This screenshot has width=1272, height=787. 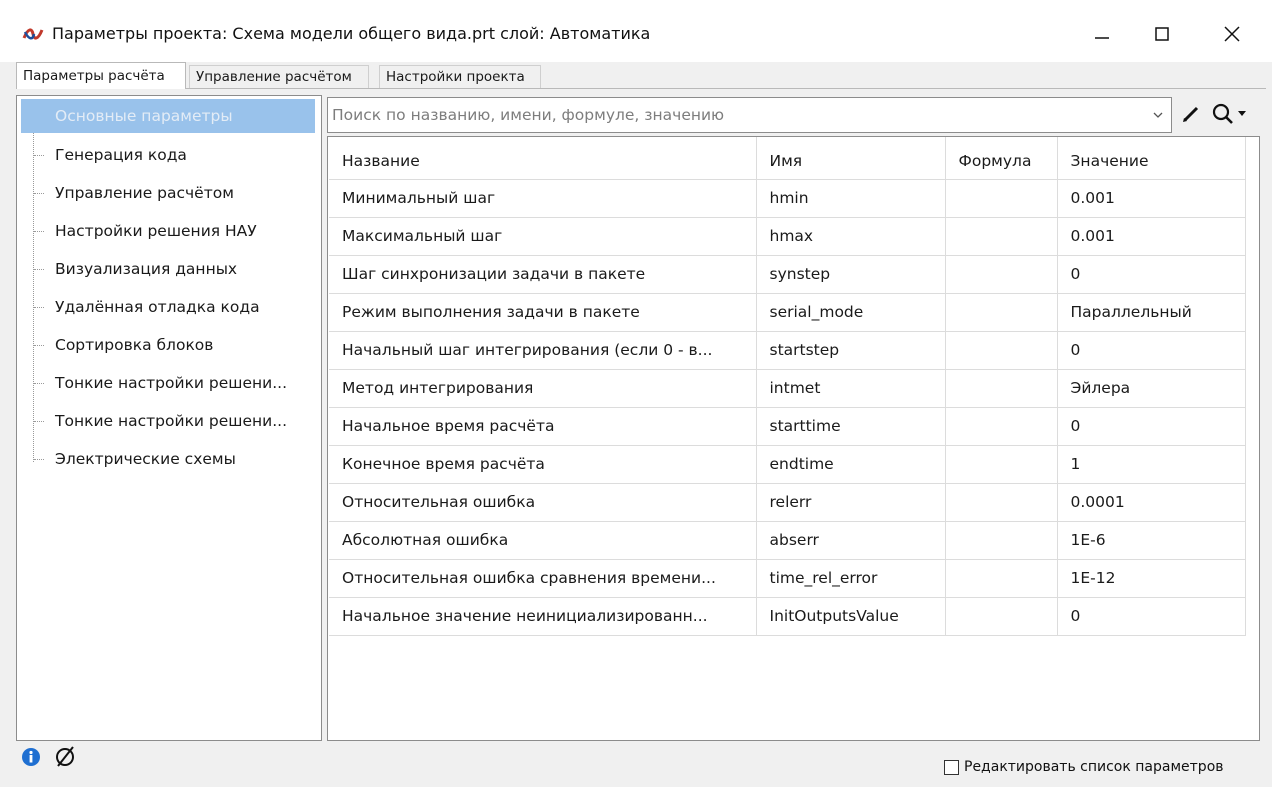 I want to click on table-header-row: Название Имя Формула Значение, so click(x=787, y=158).